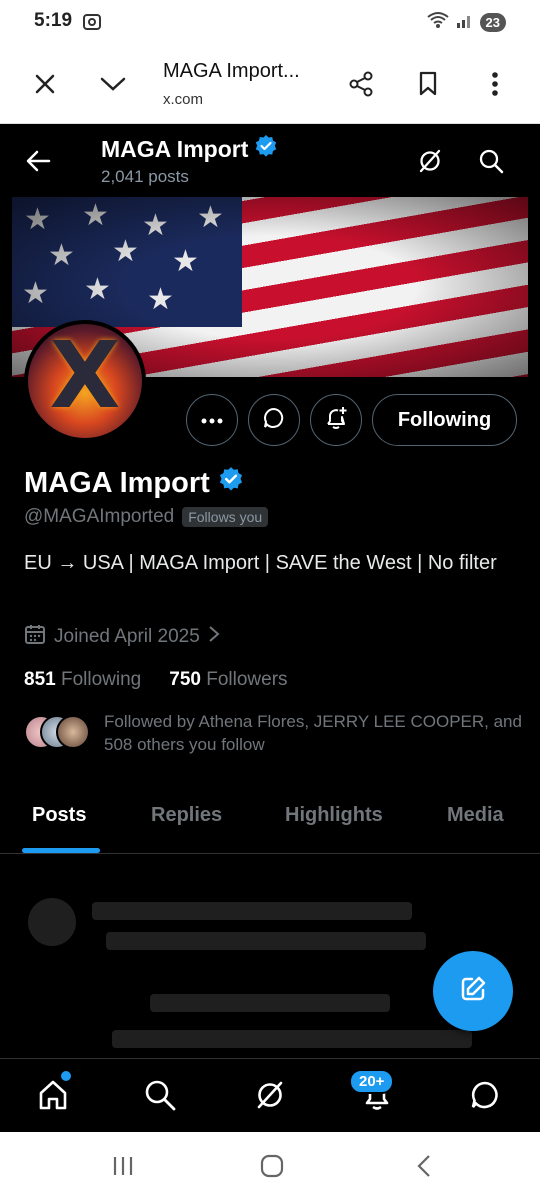  I want to click on profile-handle: @MAGAImported, so click(99, 516).